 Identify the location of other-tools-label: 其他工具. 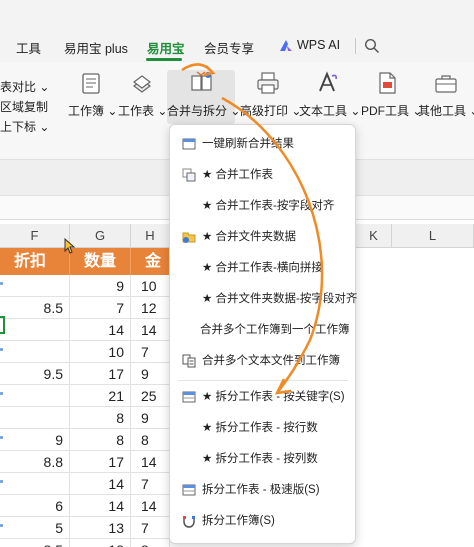
(442, 111).